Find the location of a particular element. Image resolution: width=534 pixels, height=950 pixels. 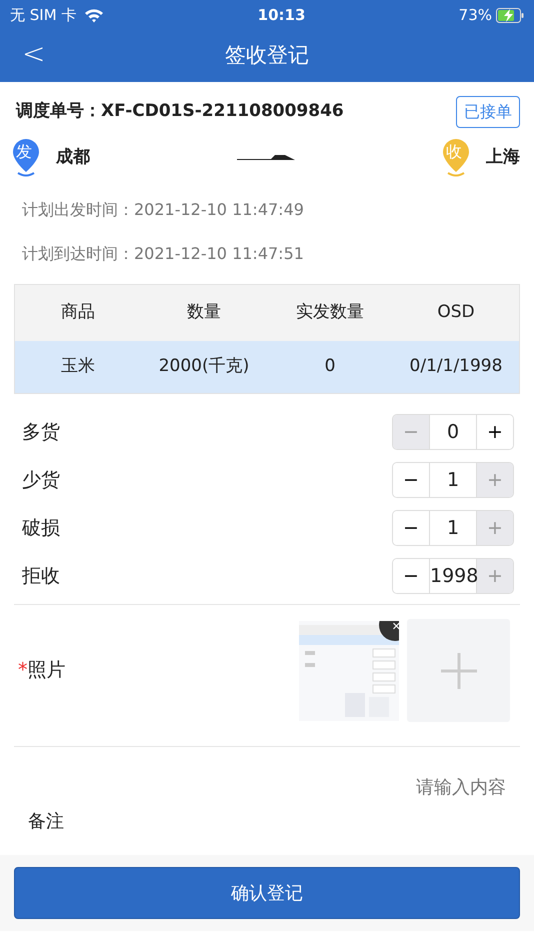

table-cell-text: 2000(千克) is located at coordinates (204, 366).